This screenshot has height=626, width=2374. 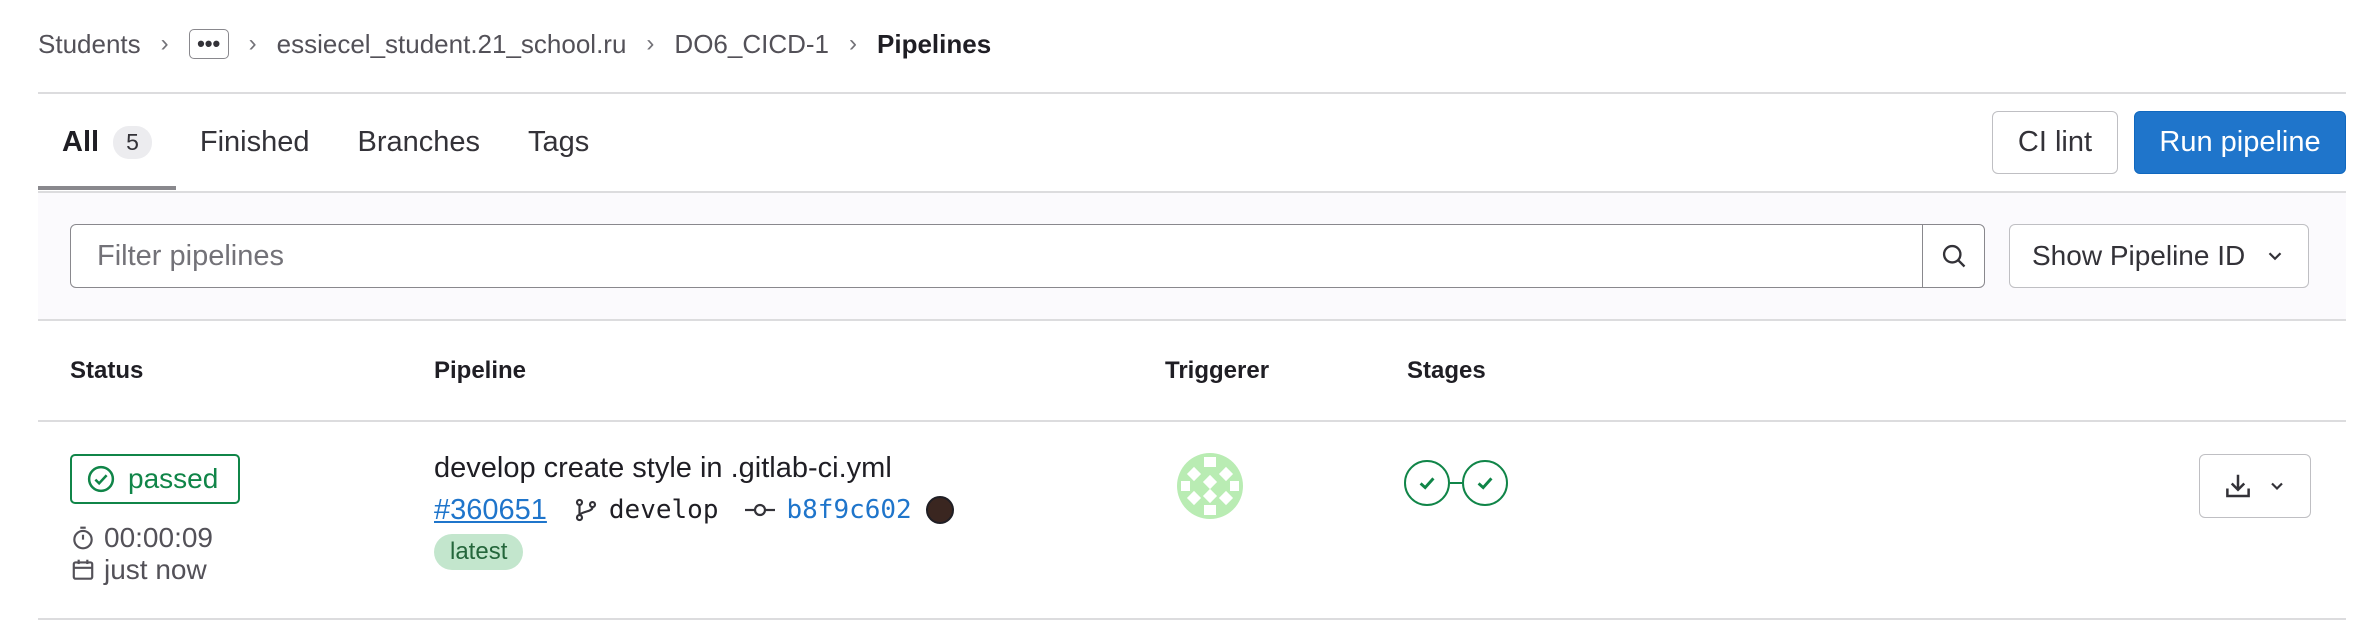 I want to click on status-success-icon, so click(x=101, y=479).